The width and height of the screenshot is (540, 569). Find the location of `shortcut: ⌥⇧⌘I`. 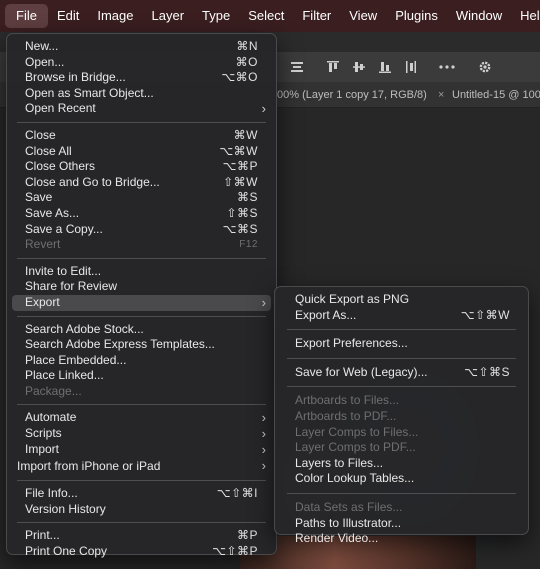

shortcut: ⌥⇧⌘I is located at coordinates (237, 493).